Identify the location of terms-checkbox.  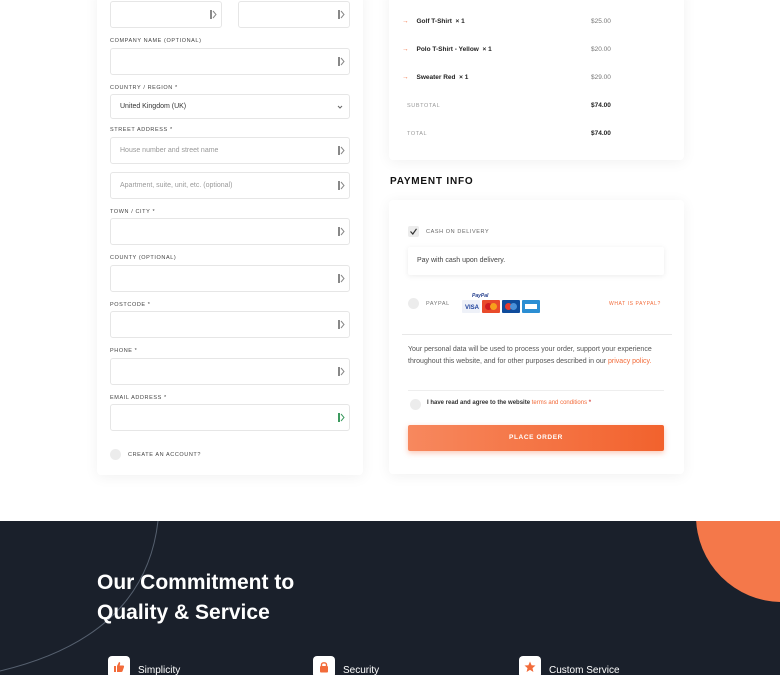
(415, 404).